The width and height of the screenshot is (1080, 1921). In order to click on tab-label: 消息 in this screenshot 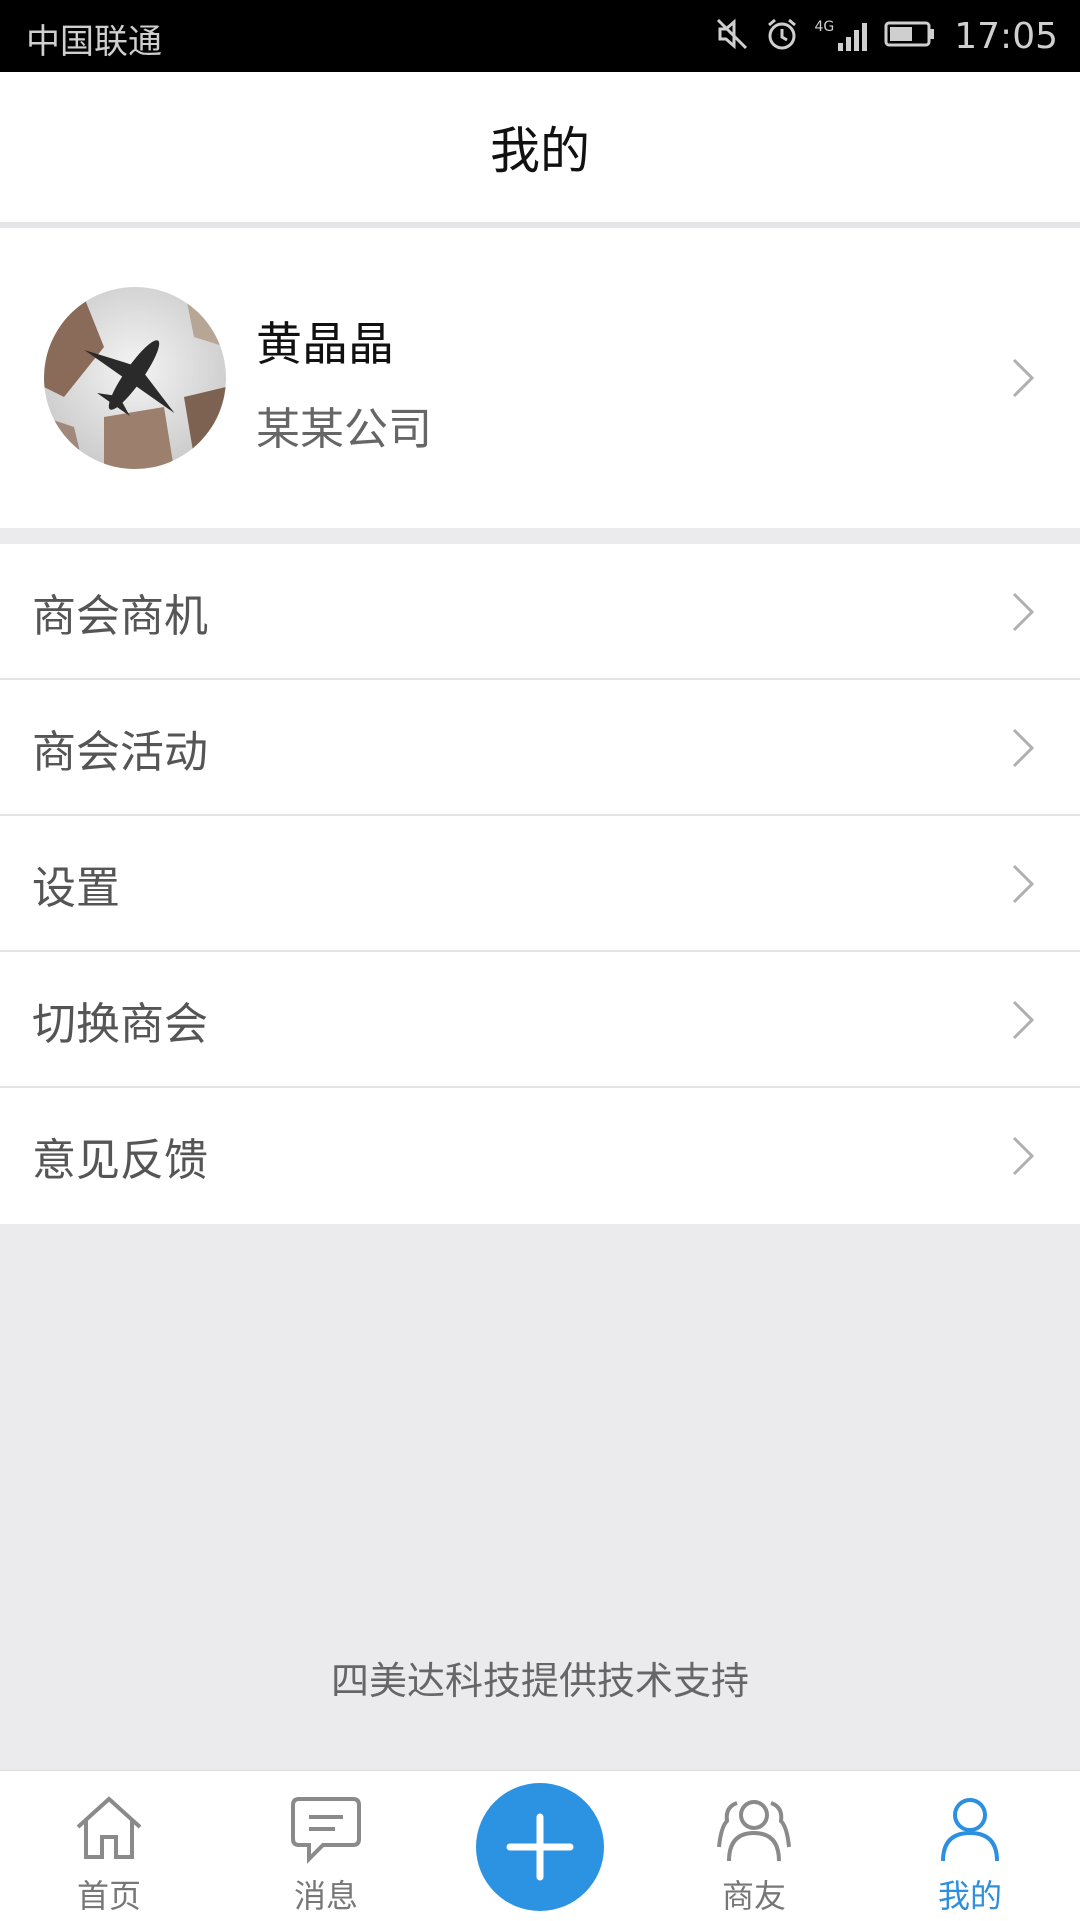, I will do `click(325, 1896)`.